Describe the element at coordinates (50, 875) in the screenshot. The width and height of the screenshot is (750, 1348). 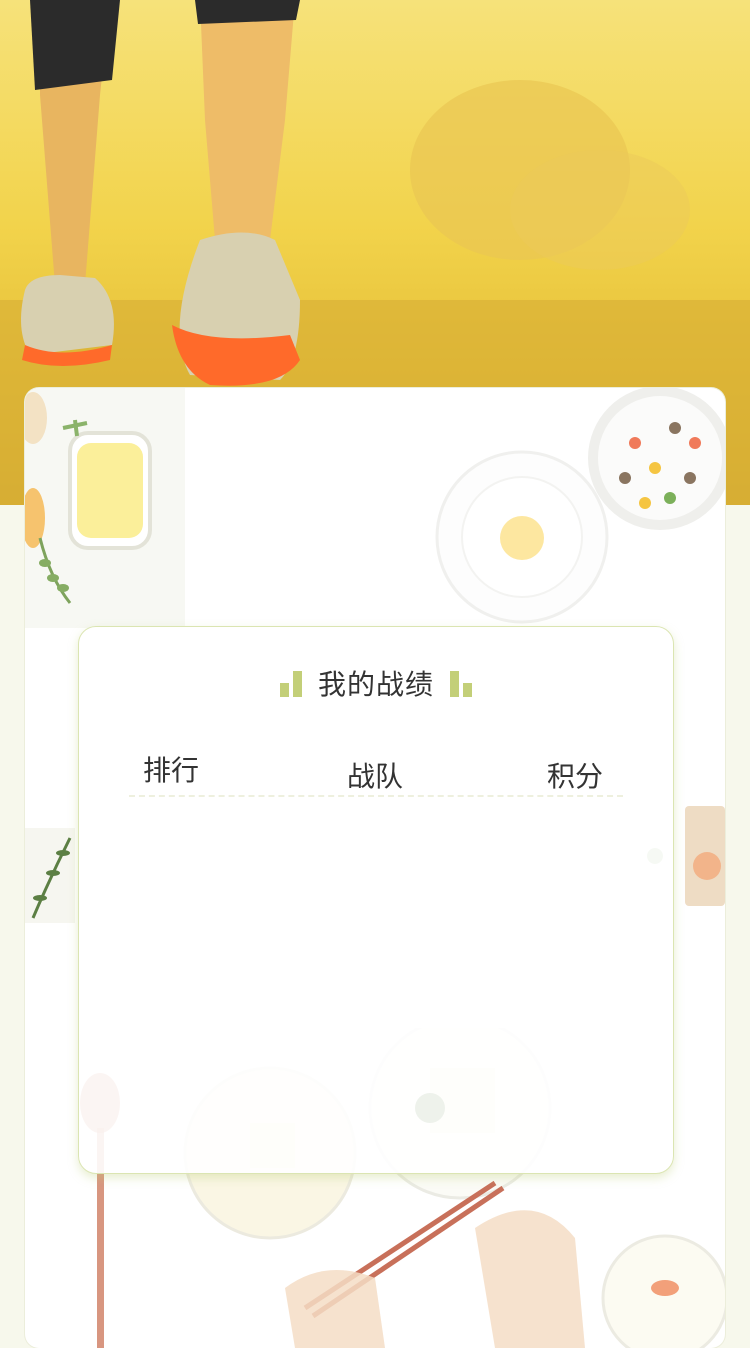
I see `herb-sprig-decoration` at that location.